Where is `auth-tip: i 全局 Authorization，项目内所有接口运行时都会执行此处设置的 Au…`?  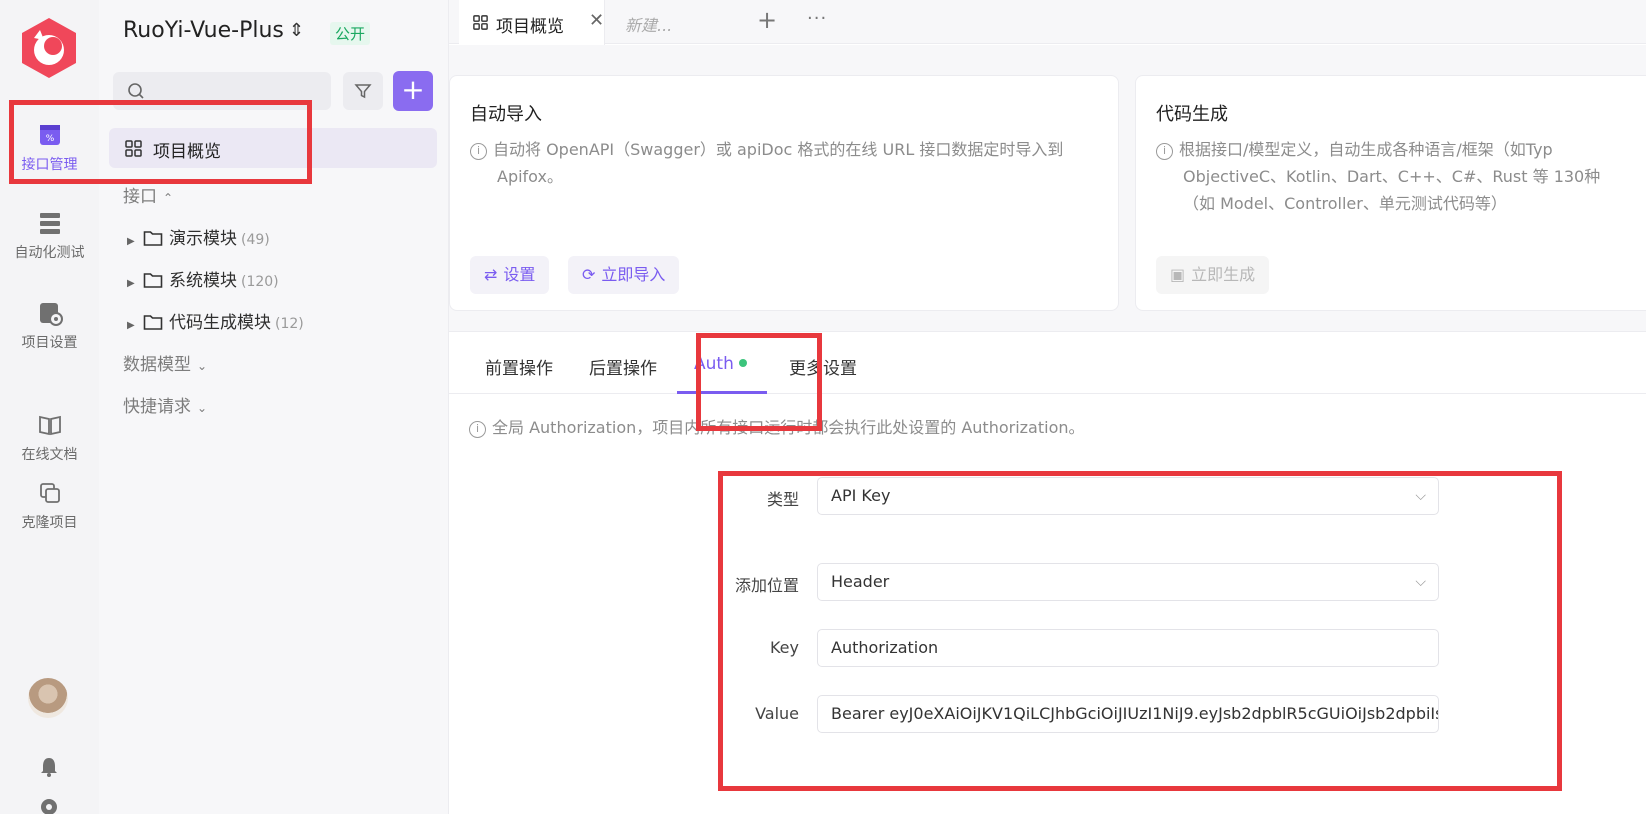
auth-tip: i 全局 Authorization，项目内所有接口运行时都会执行此处设置的 Au… is located at coordinates (777, 426).